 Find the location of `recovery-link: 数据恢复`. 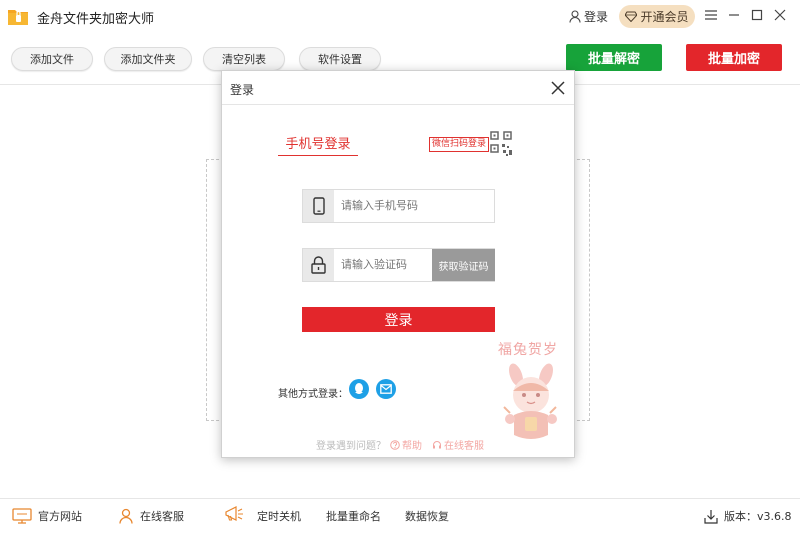

recovery-link: 数据恢复 is located at coordinates (427, 516).